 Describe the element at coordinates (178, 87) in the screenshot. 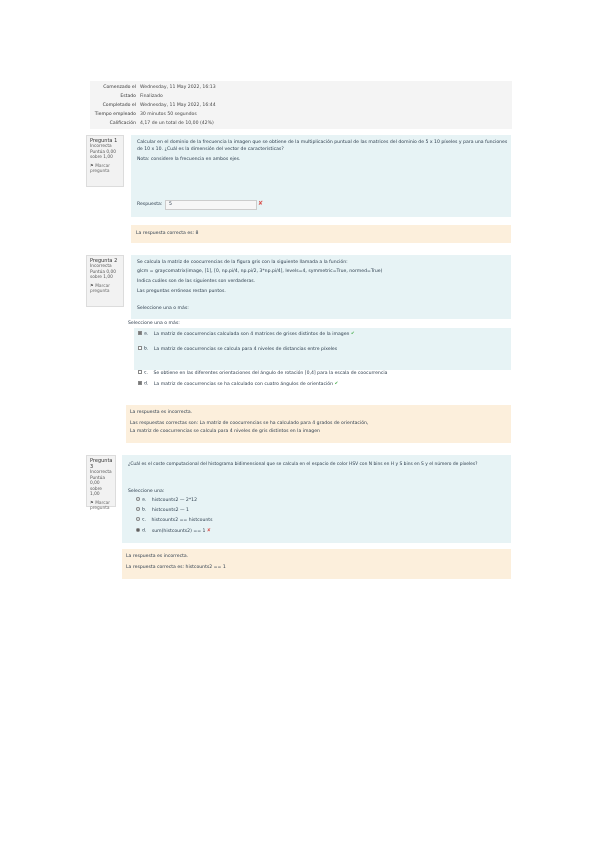

I see `summary-value: Wednesday, 11 May 2022, 16:13` at that location.